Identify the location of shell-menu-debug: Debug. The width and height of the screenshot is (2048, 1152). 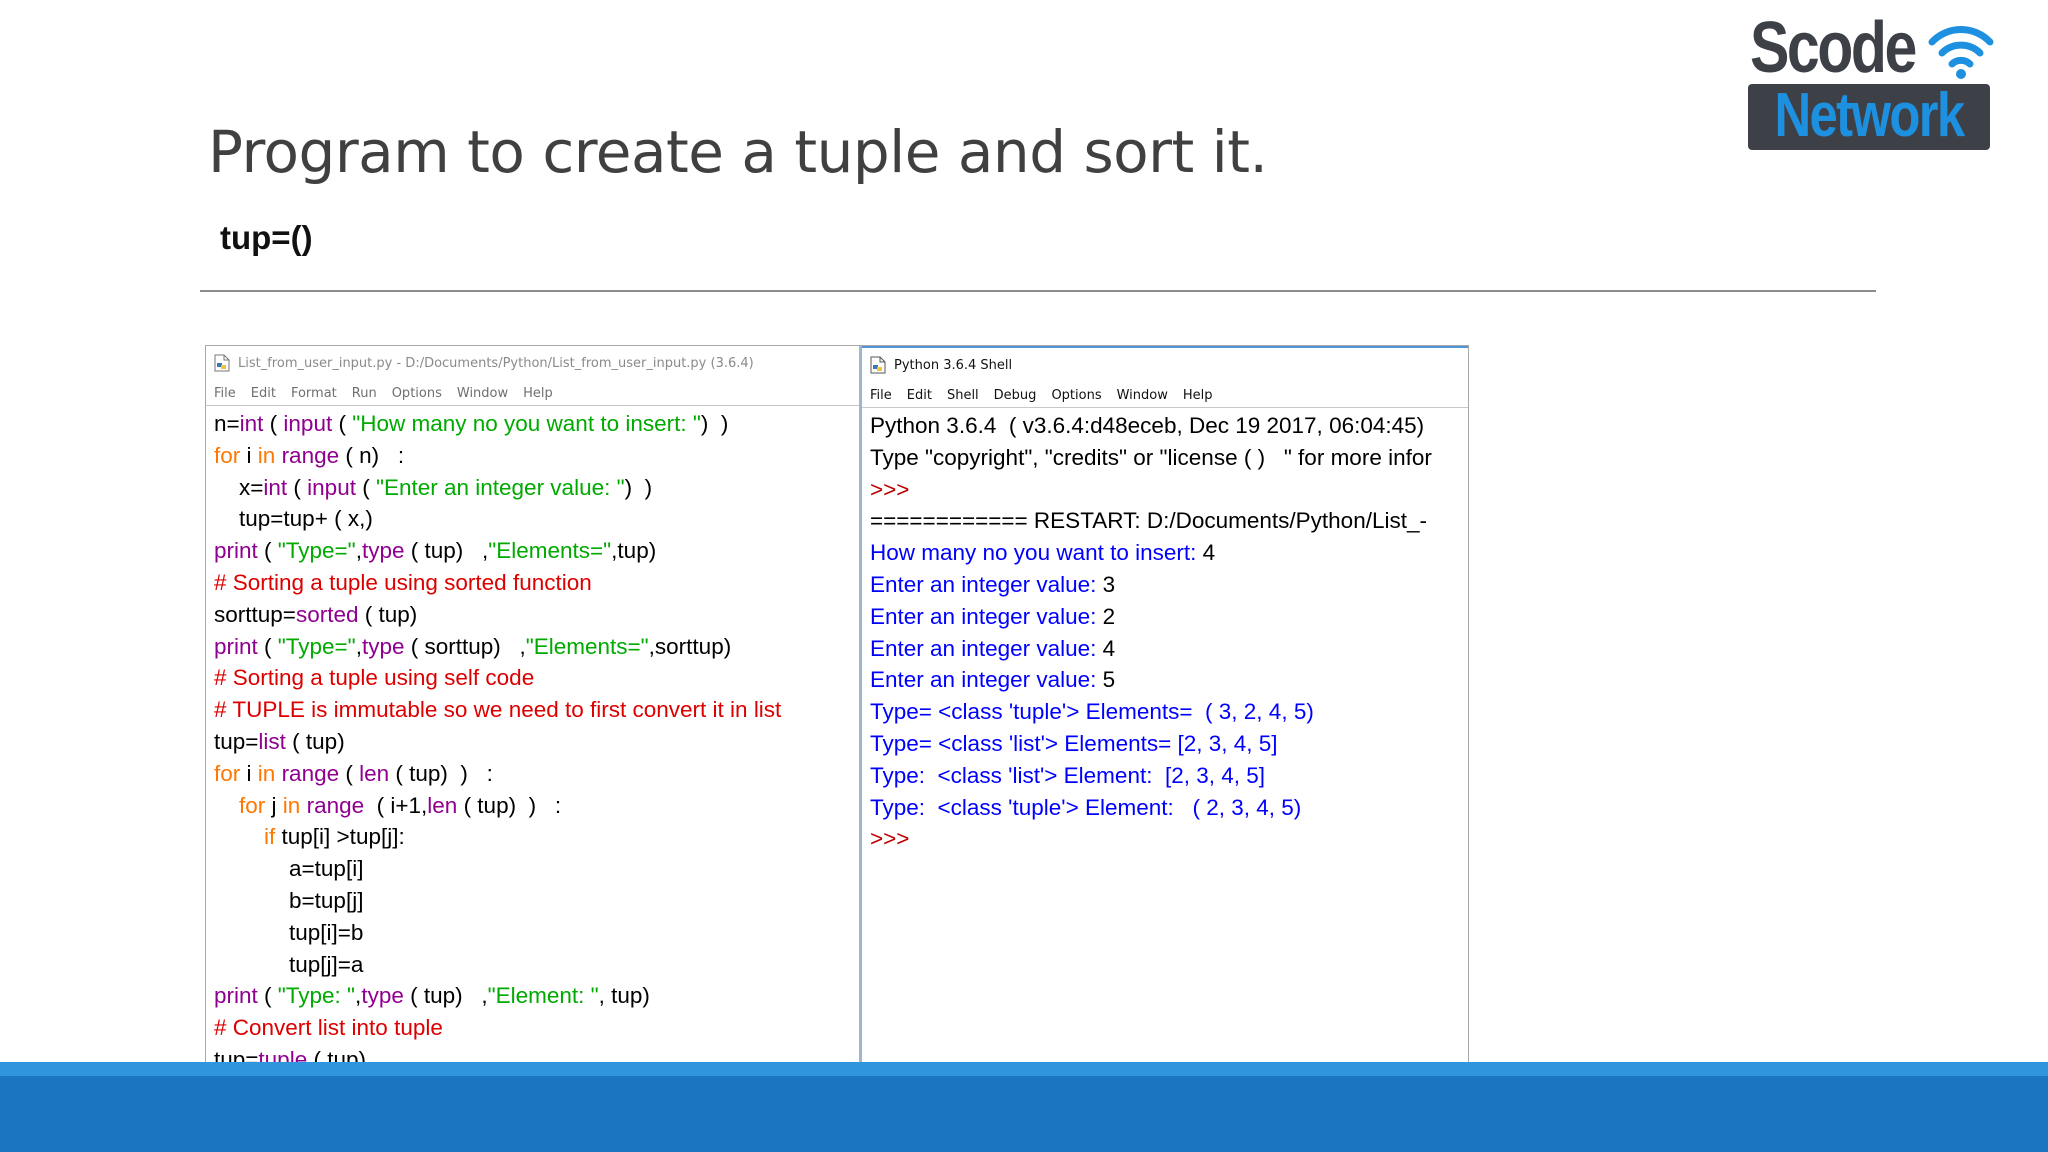
(1015, 395).